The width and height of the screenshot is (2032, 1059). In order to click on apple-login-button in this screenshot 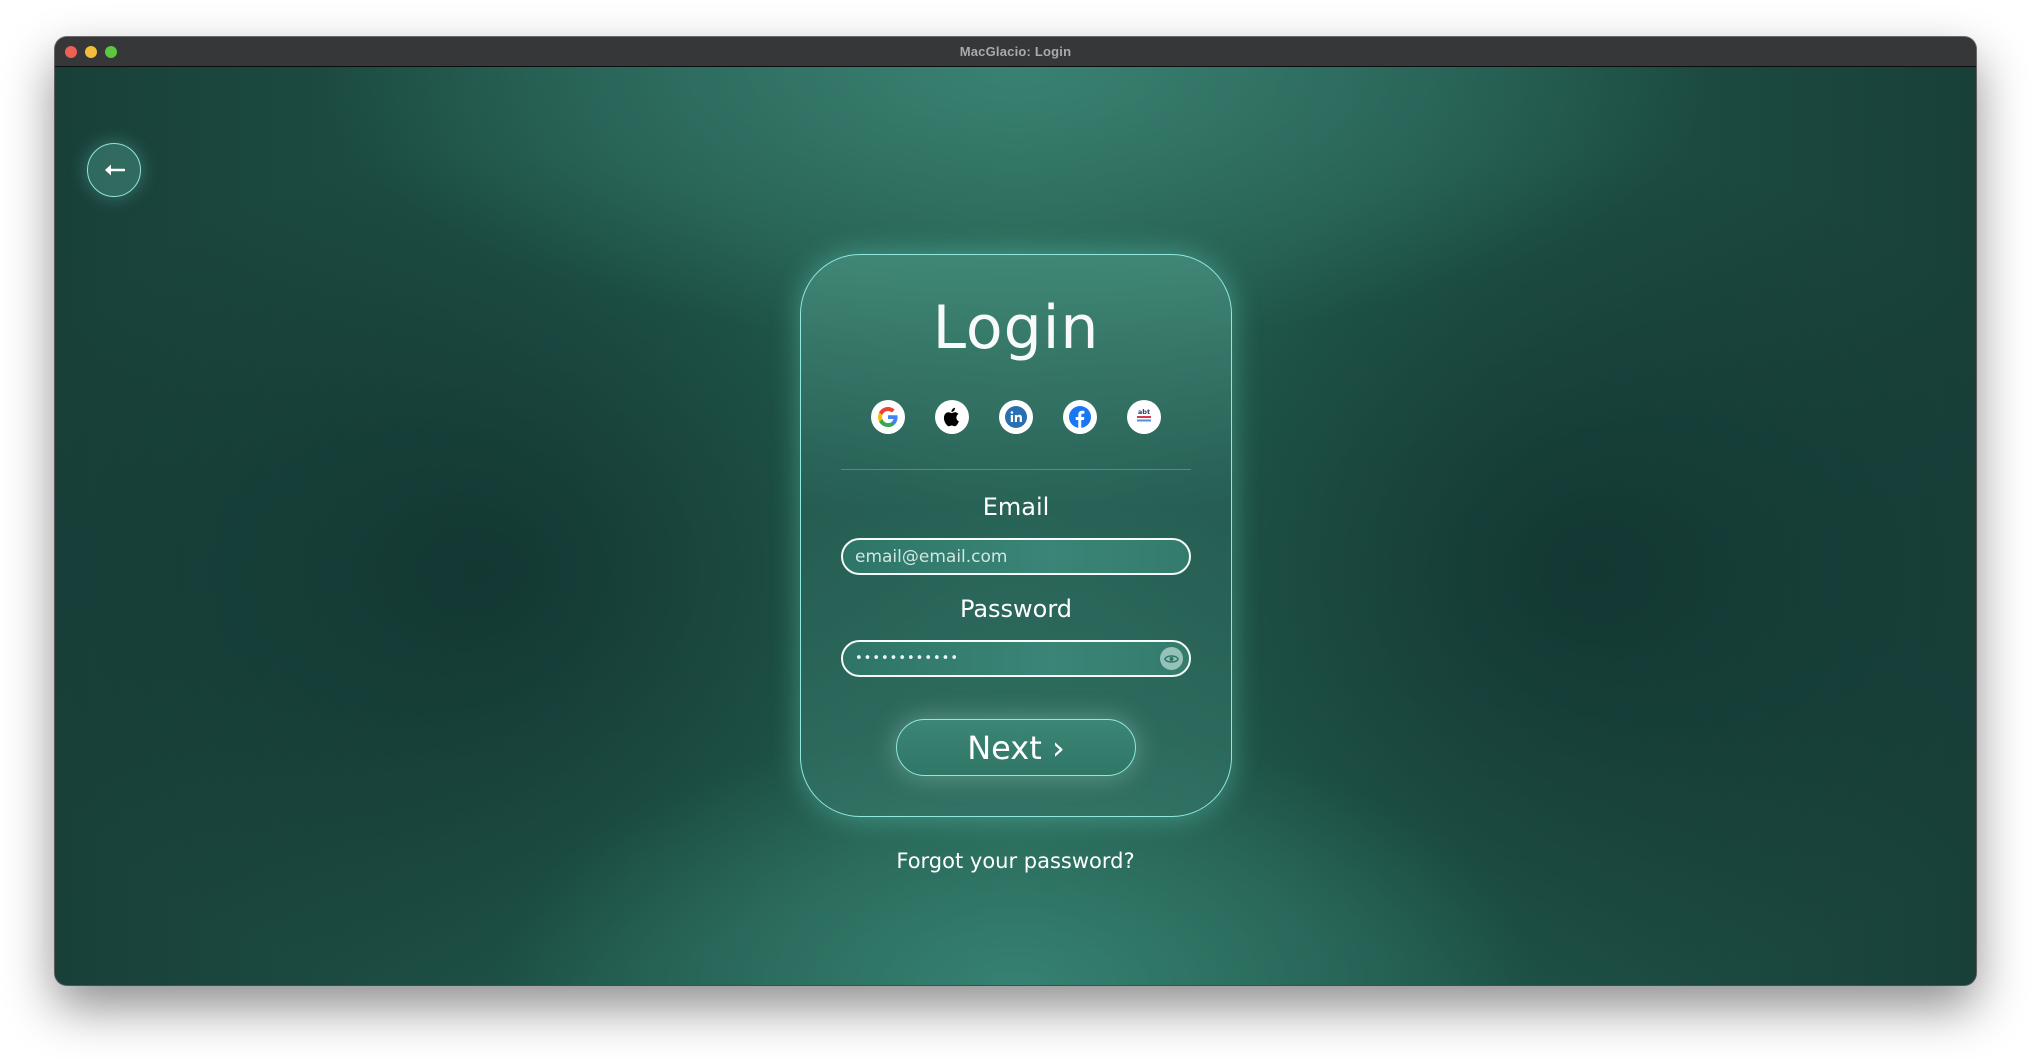, I will do `click(952, 417)`.